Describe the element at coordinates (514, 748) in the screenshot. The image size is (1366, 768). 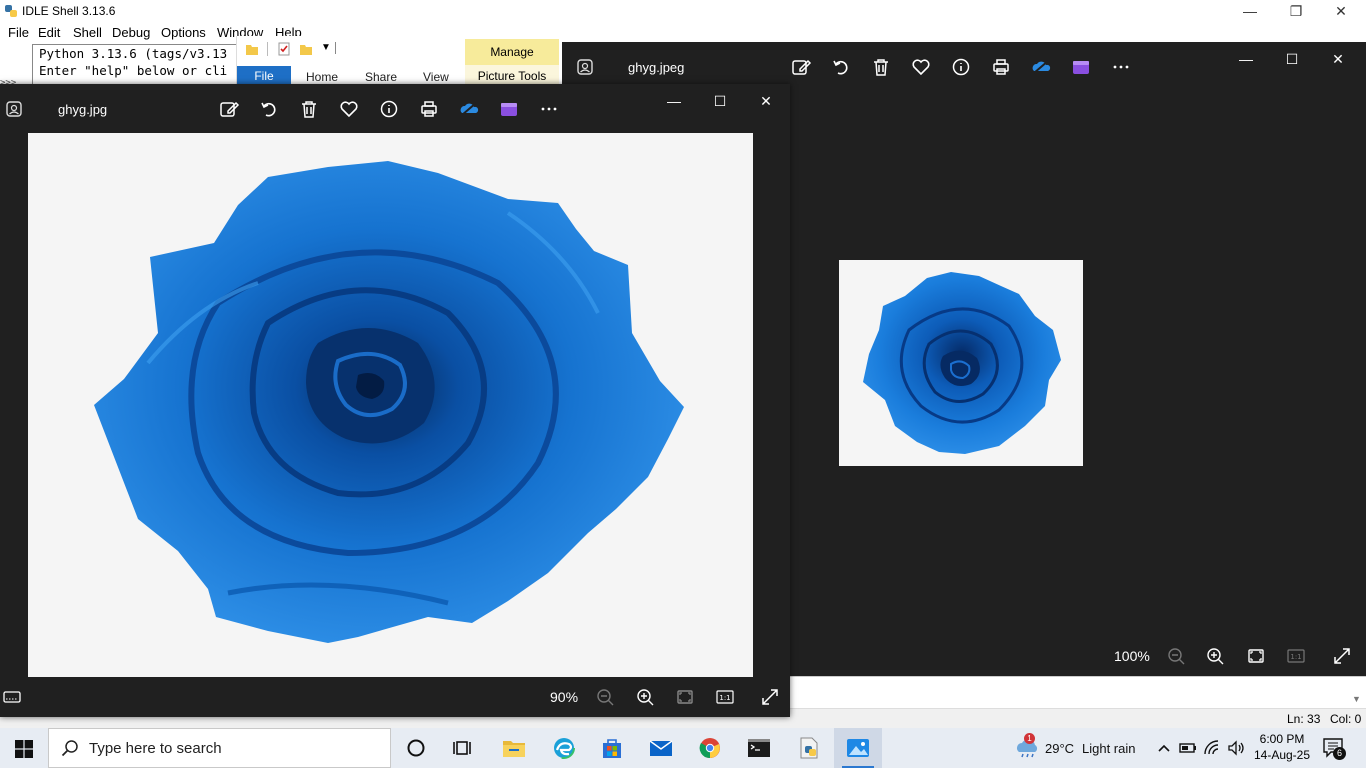
I see `taskbar-file-explorer` at that location.